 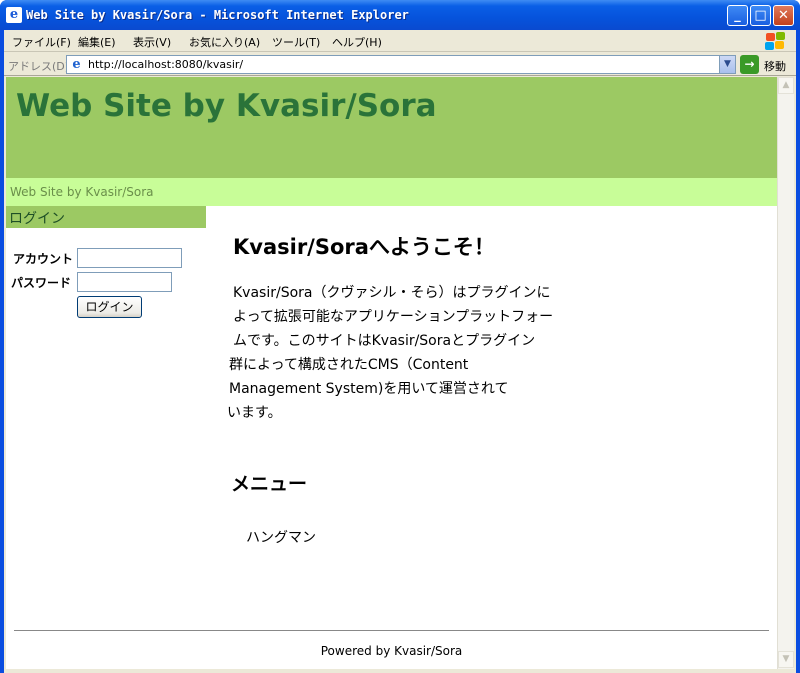 What do you see at coordinates (391, 630) in the screenshot?
I see `footer-divider` at bounding box center [391, 630].